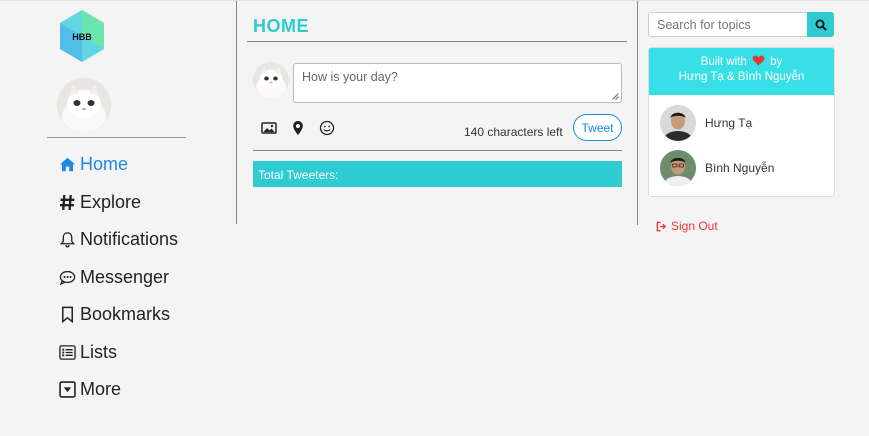  Describe the element at coordinates (298, 128) in the screenshot. I see `location-pin-icon` at that location.